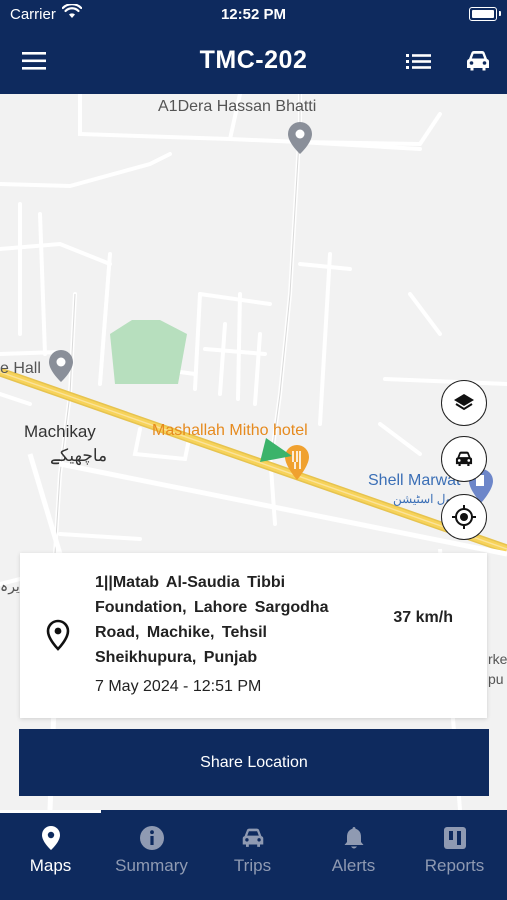  I want to click on status-bar: Carrier 12:52 PM, so click(253, 15).